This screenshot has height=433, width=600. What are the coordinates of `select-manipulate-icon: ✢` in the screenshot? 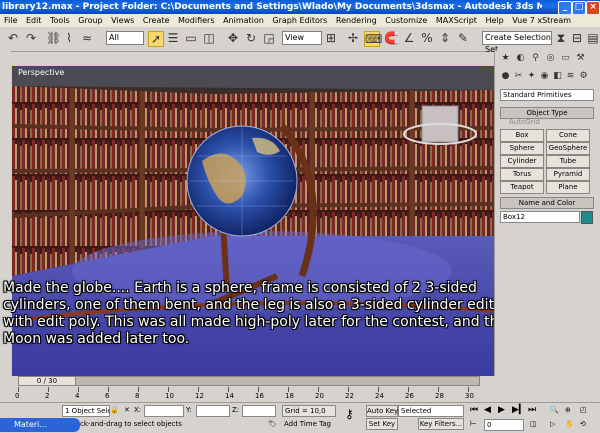 It's located at (353, 38).